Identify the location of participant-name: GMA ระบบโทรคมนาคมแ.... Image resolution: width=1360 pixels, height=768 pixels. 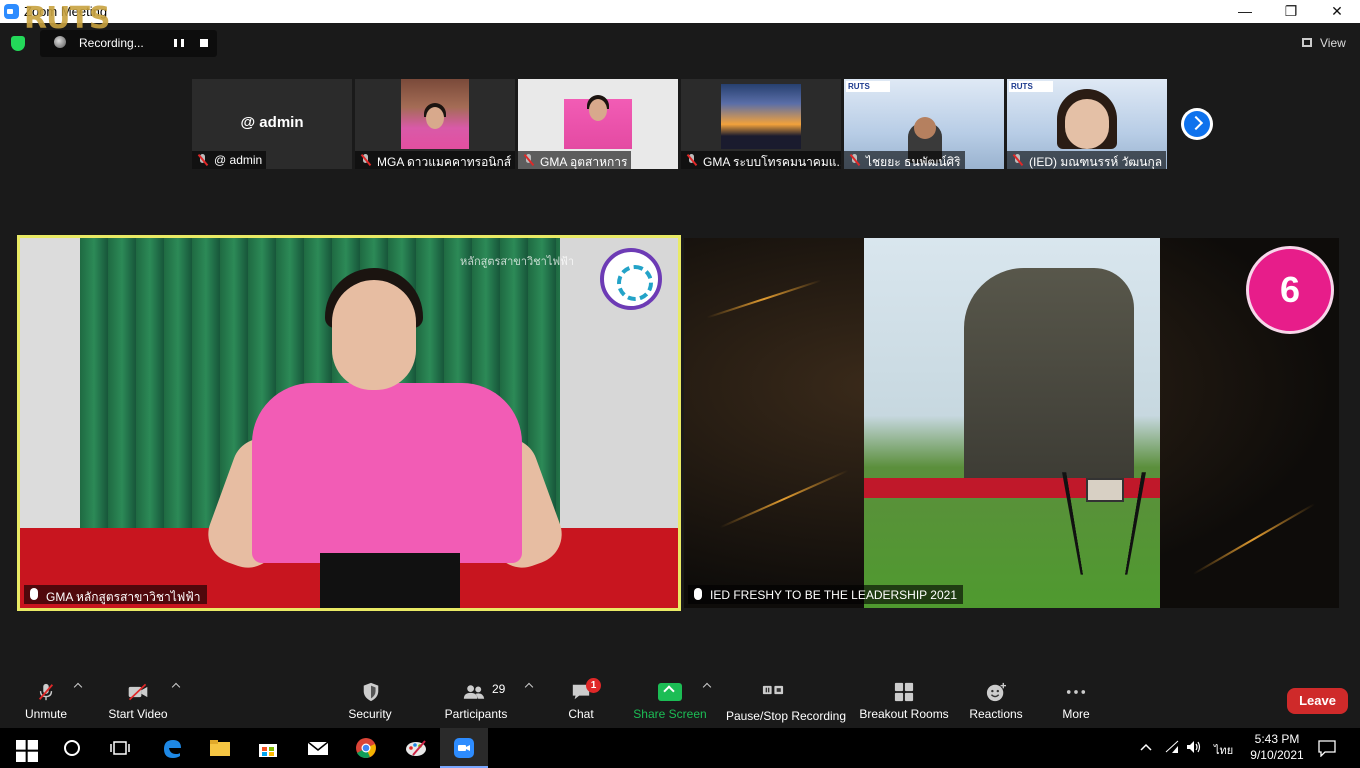
(761, 160).